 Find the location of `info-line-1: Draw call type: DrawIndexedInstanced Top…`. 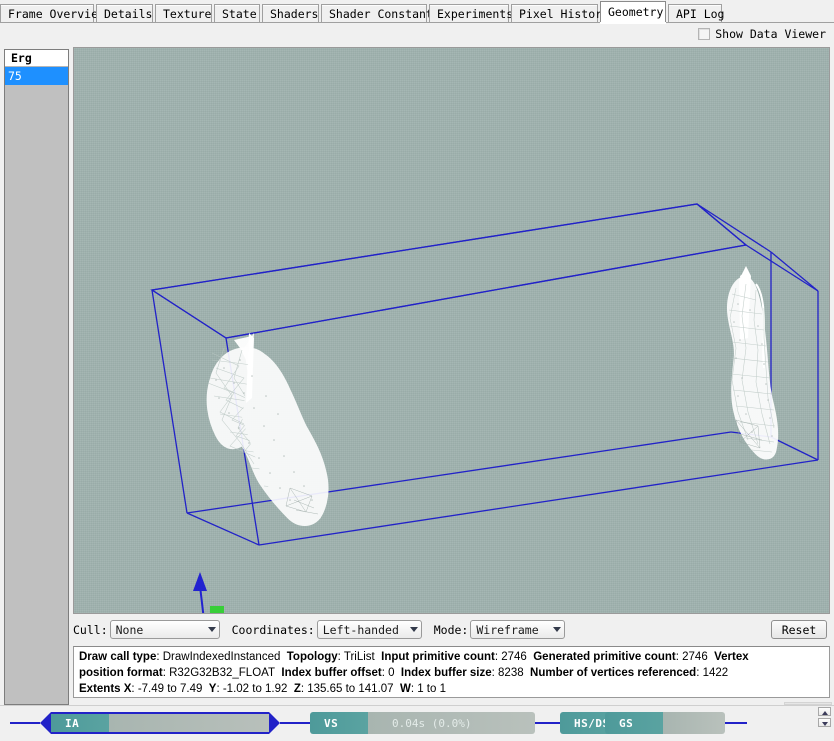

info-line-1: Draw call type: DrawIndexedInstanced Top… is located at coordinates (452, 657).